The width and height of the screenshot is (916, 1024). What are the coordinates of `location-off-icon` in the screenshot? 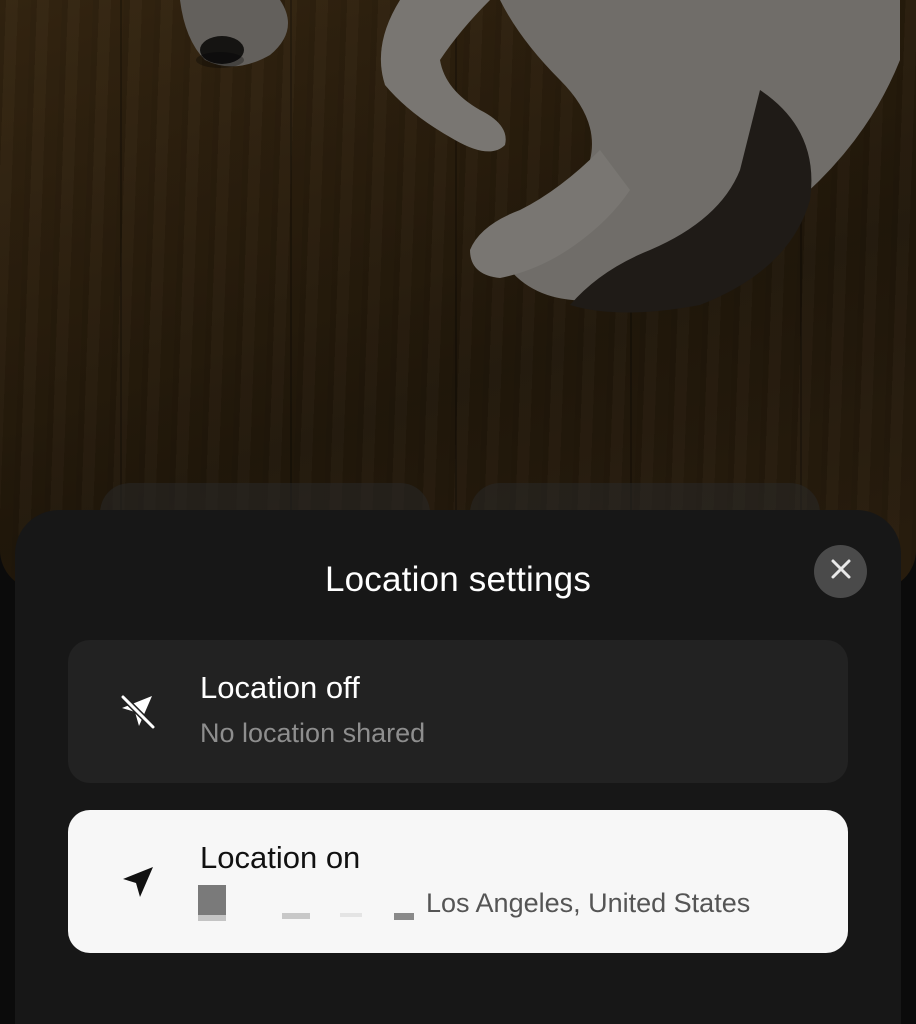 It's located at (138, 712).